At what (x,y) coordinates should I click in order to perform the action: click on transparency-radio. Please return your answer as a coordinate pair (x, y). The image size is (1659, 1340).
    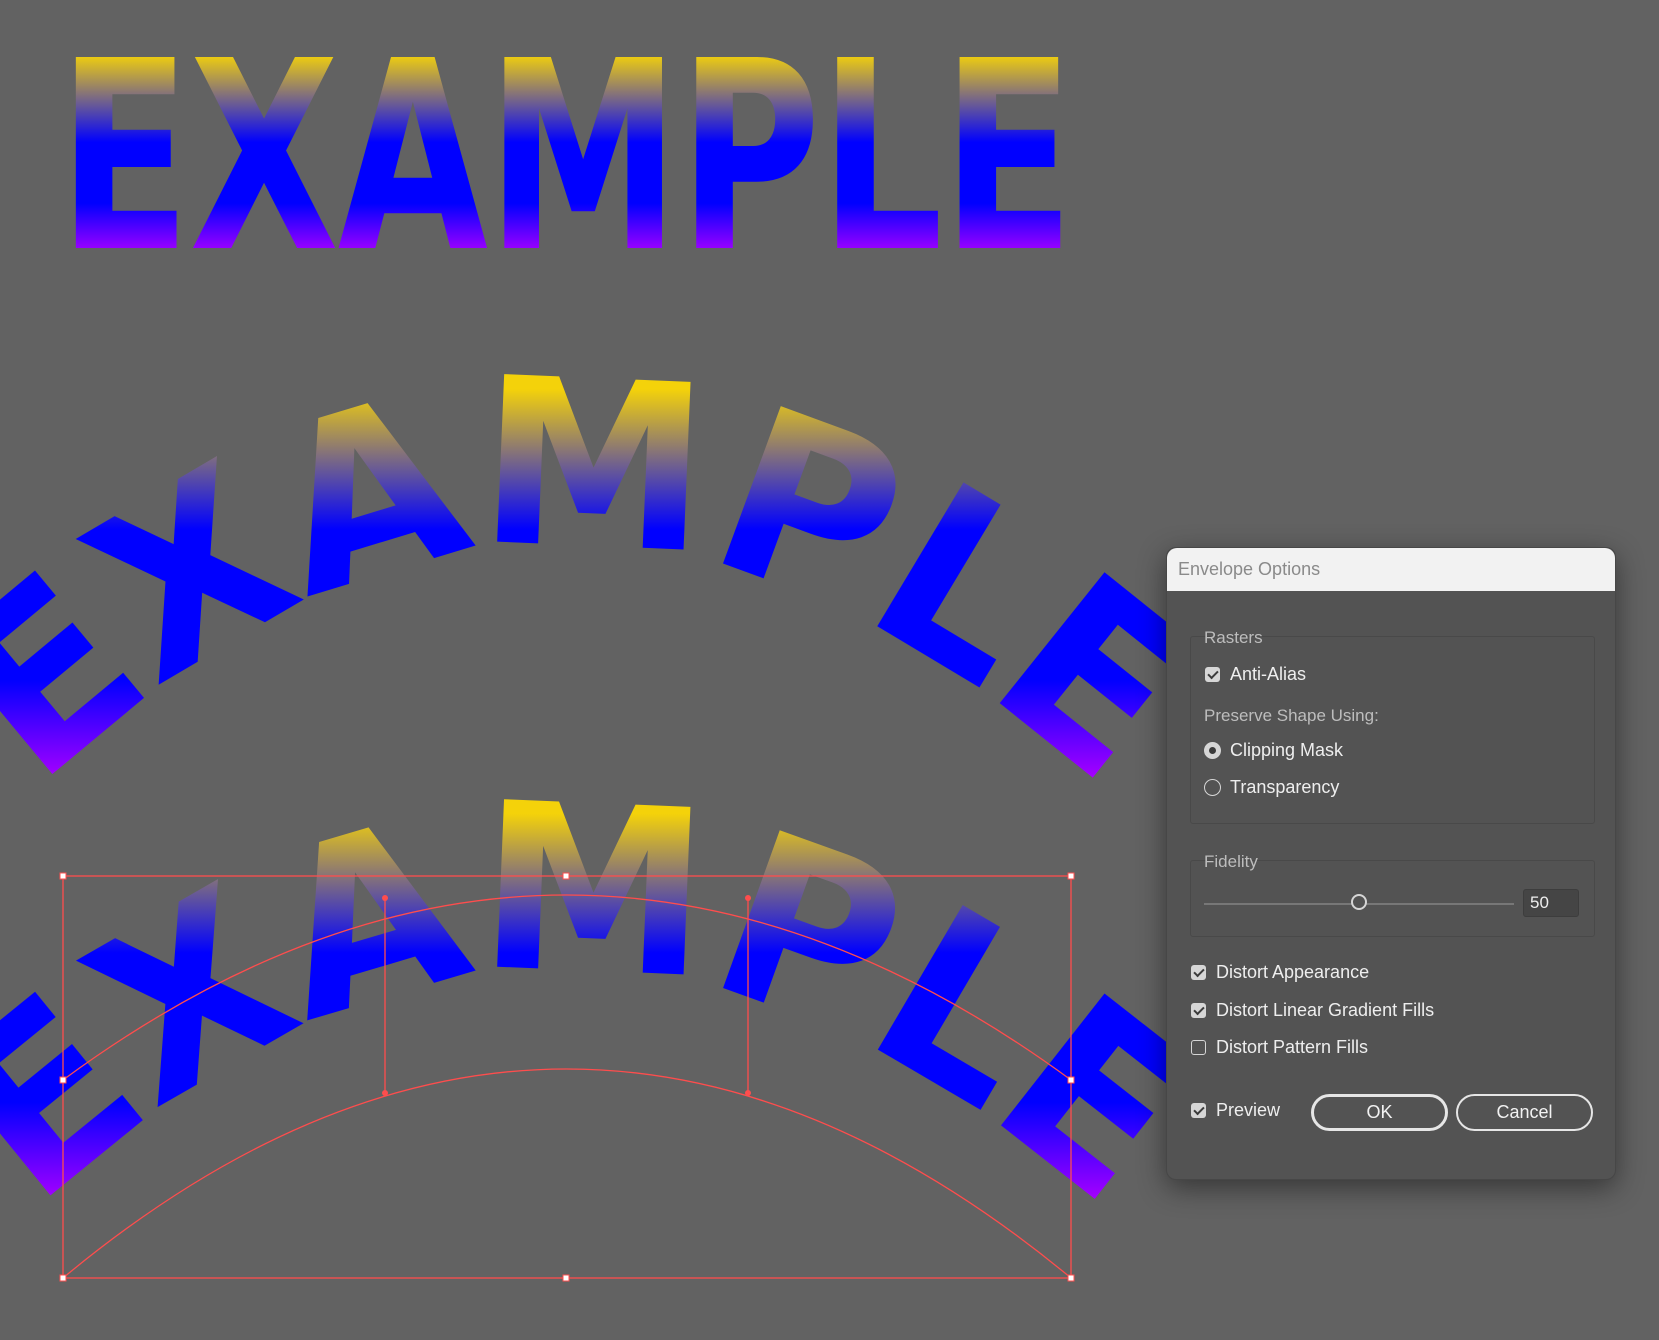
    Looking at the image, I should click on (1212, 787).